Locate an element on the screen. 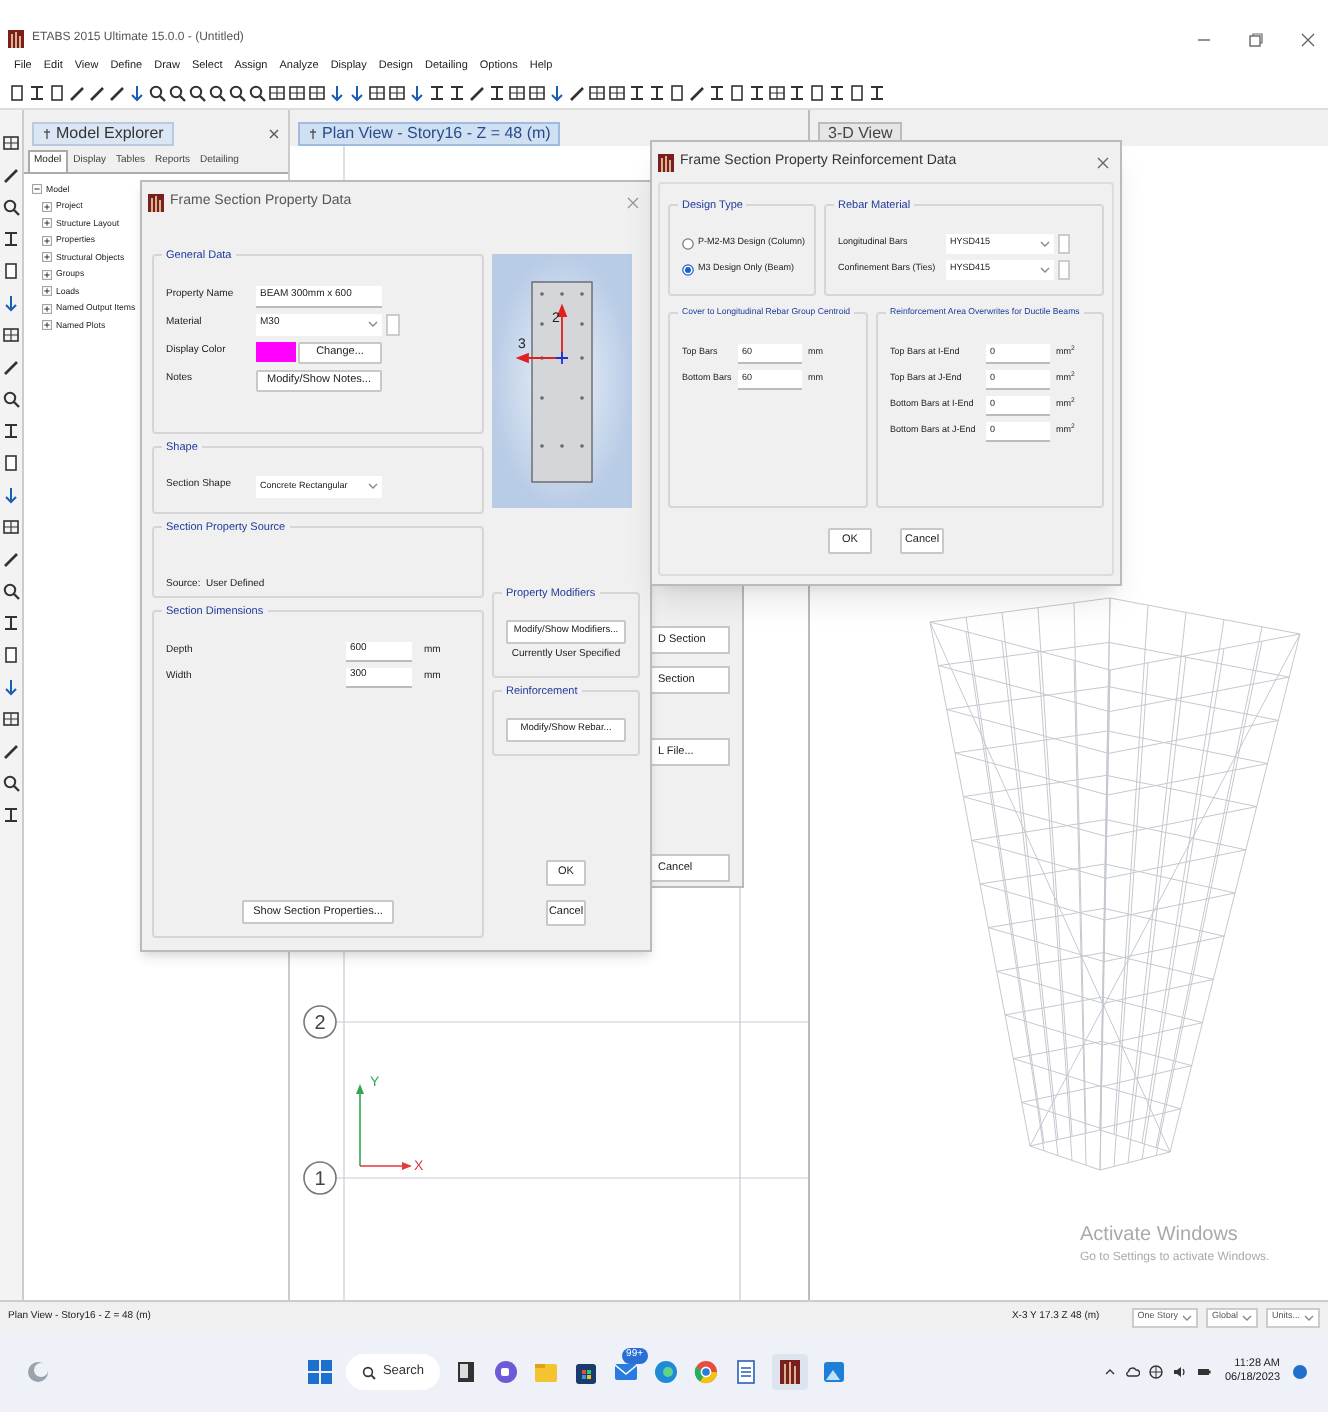 The image size is (1328, 1412). grid-bubble is located at coordinates (320, 1022).